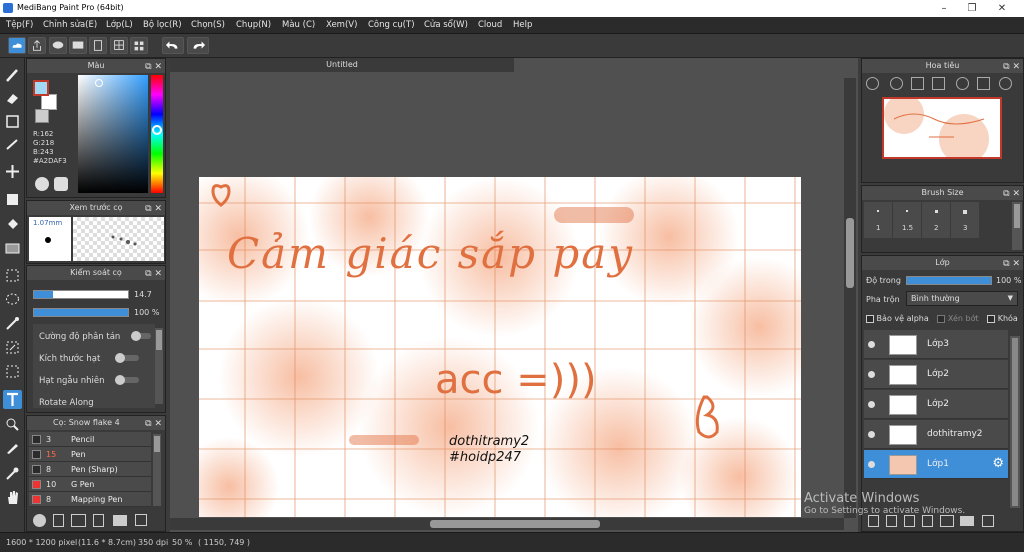  Describe the element at coordinates (972, 8) in the screenshot. I see `maximize-button: ❐` at that location.